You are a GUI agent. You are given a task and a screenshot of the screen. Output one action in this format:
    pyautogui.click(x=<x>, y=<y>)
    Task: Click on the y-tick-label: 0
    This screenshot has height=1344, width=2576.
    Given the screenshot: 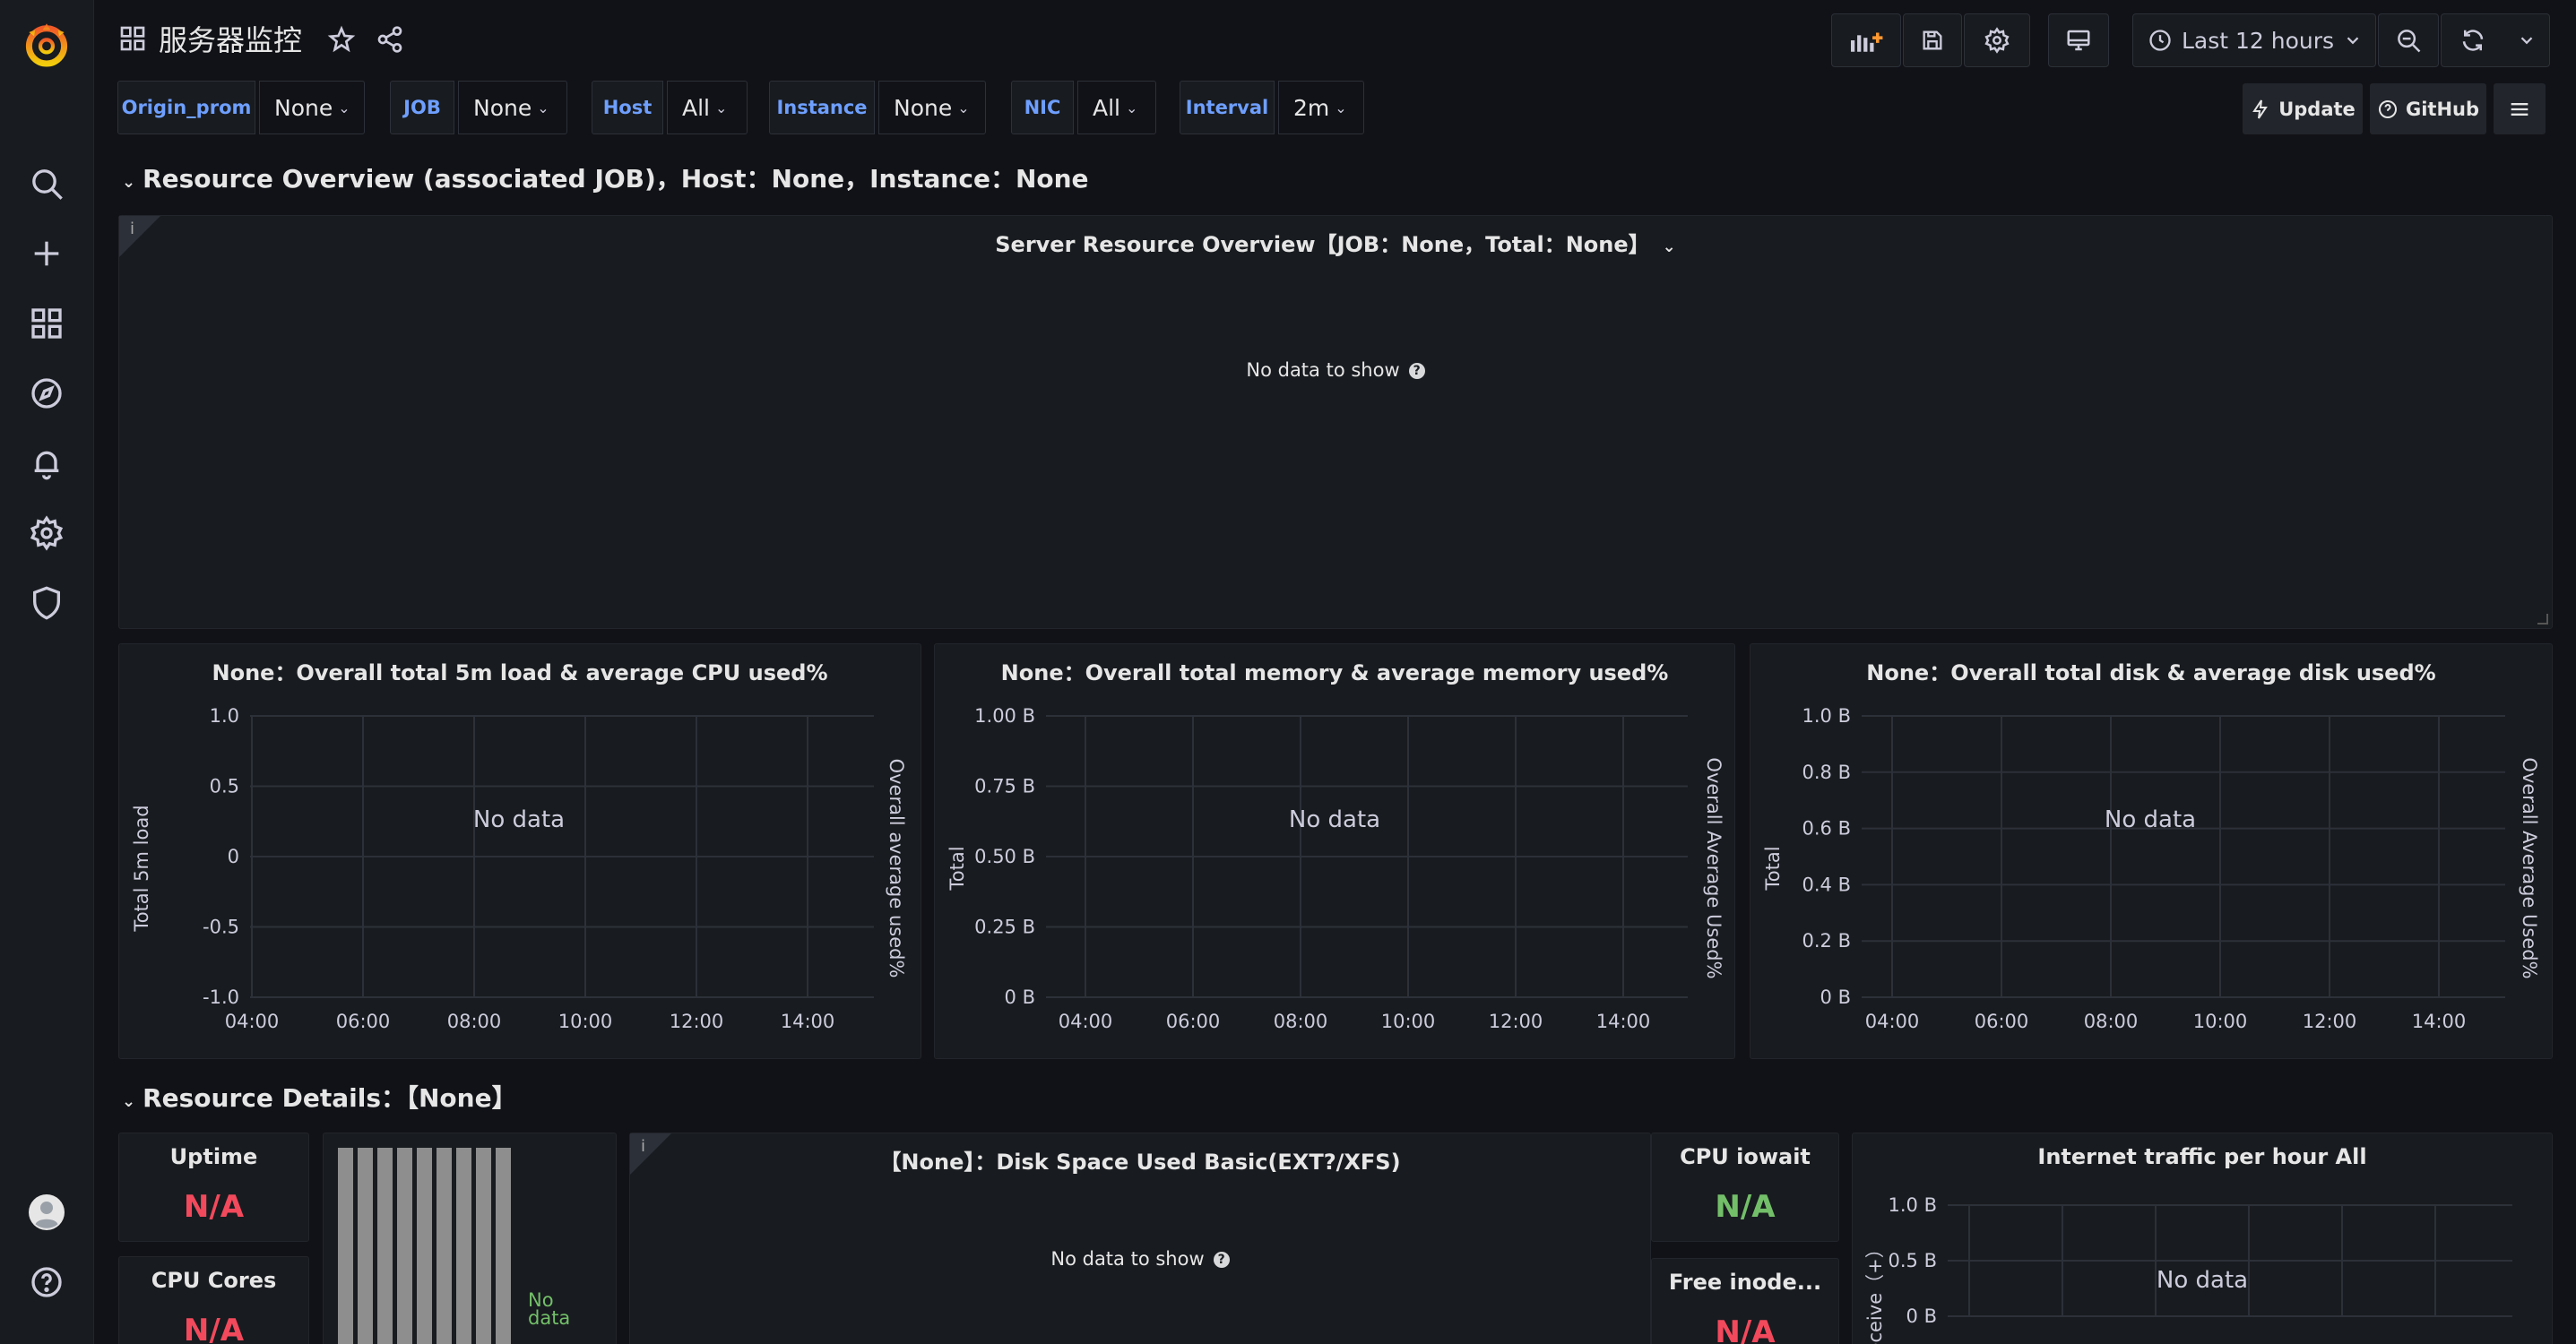 What is the action you would take?
    pyautogui.click(x=233, y=856)
    